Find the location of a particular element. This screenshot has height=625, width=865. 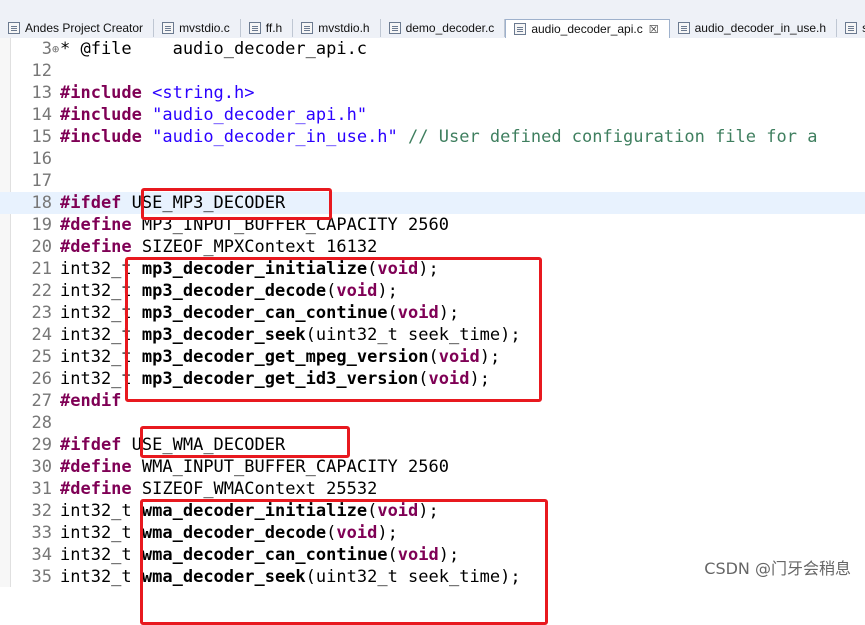

line-number: 25 is located at coordinates (41, 357).